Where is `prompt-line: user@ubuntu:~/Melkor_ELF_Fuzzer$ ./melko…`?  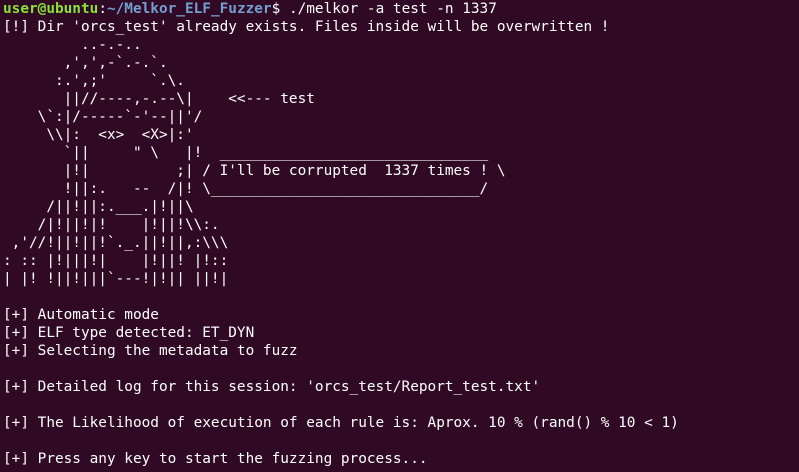
prompt-line: user@ubuntu:~/Melkor_ELF_Fuzzer$ ./melko… is located at coordinates (401, 9).